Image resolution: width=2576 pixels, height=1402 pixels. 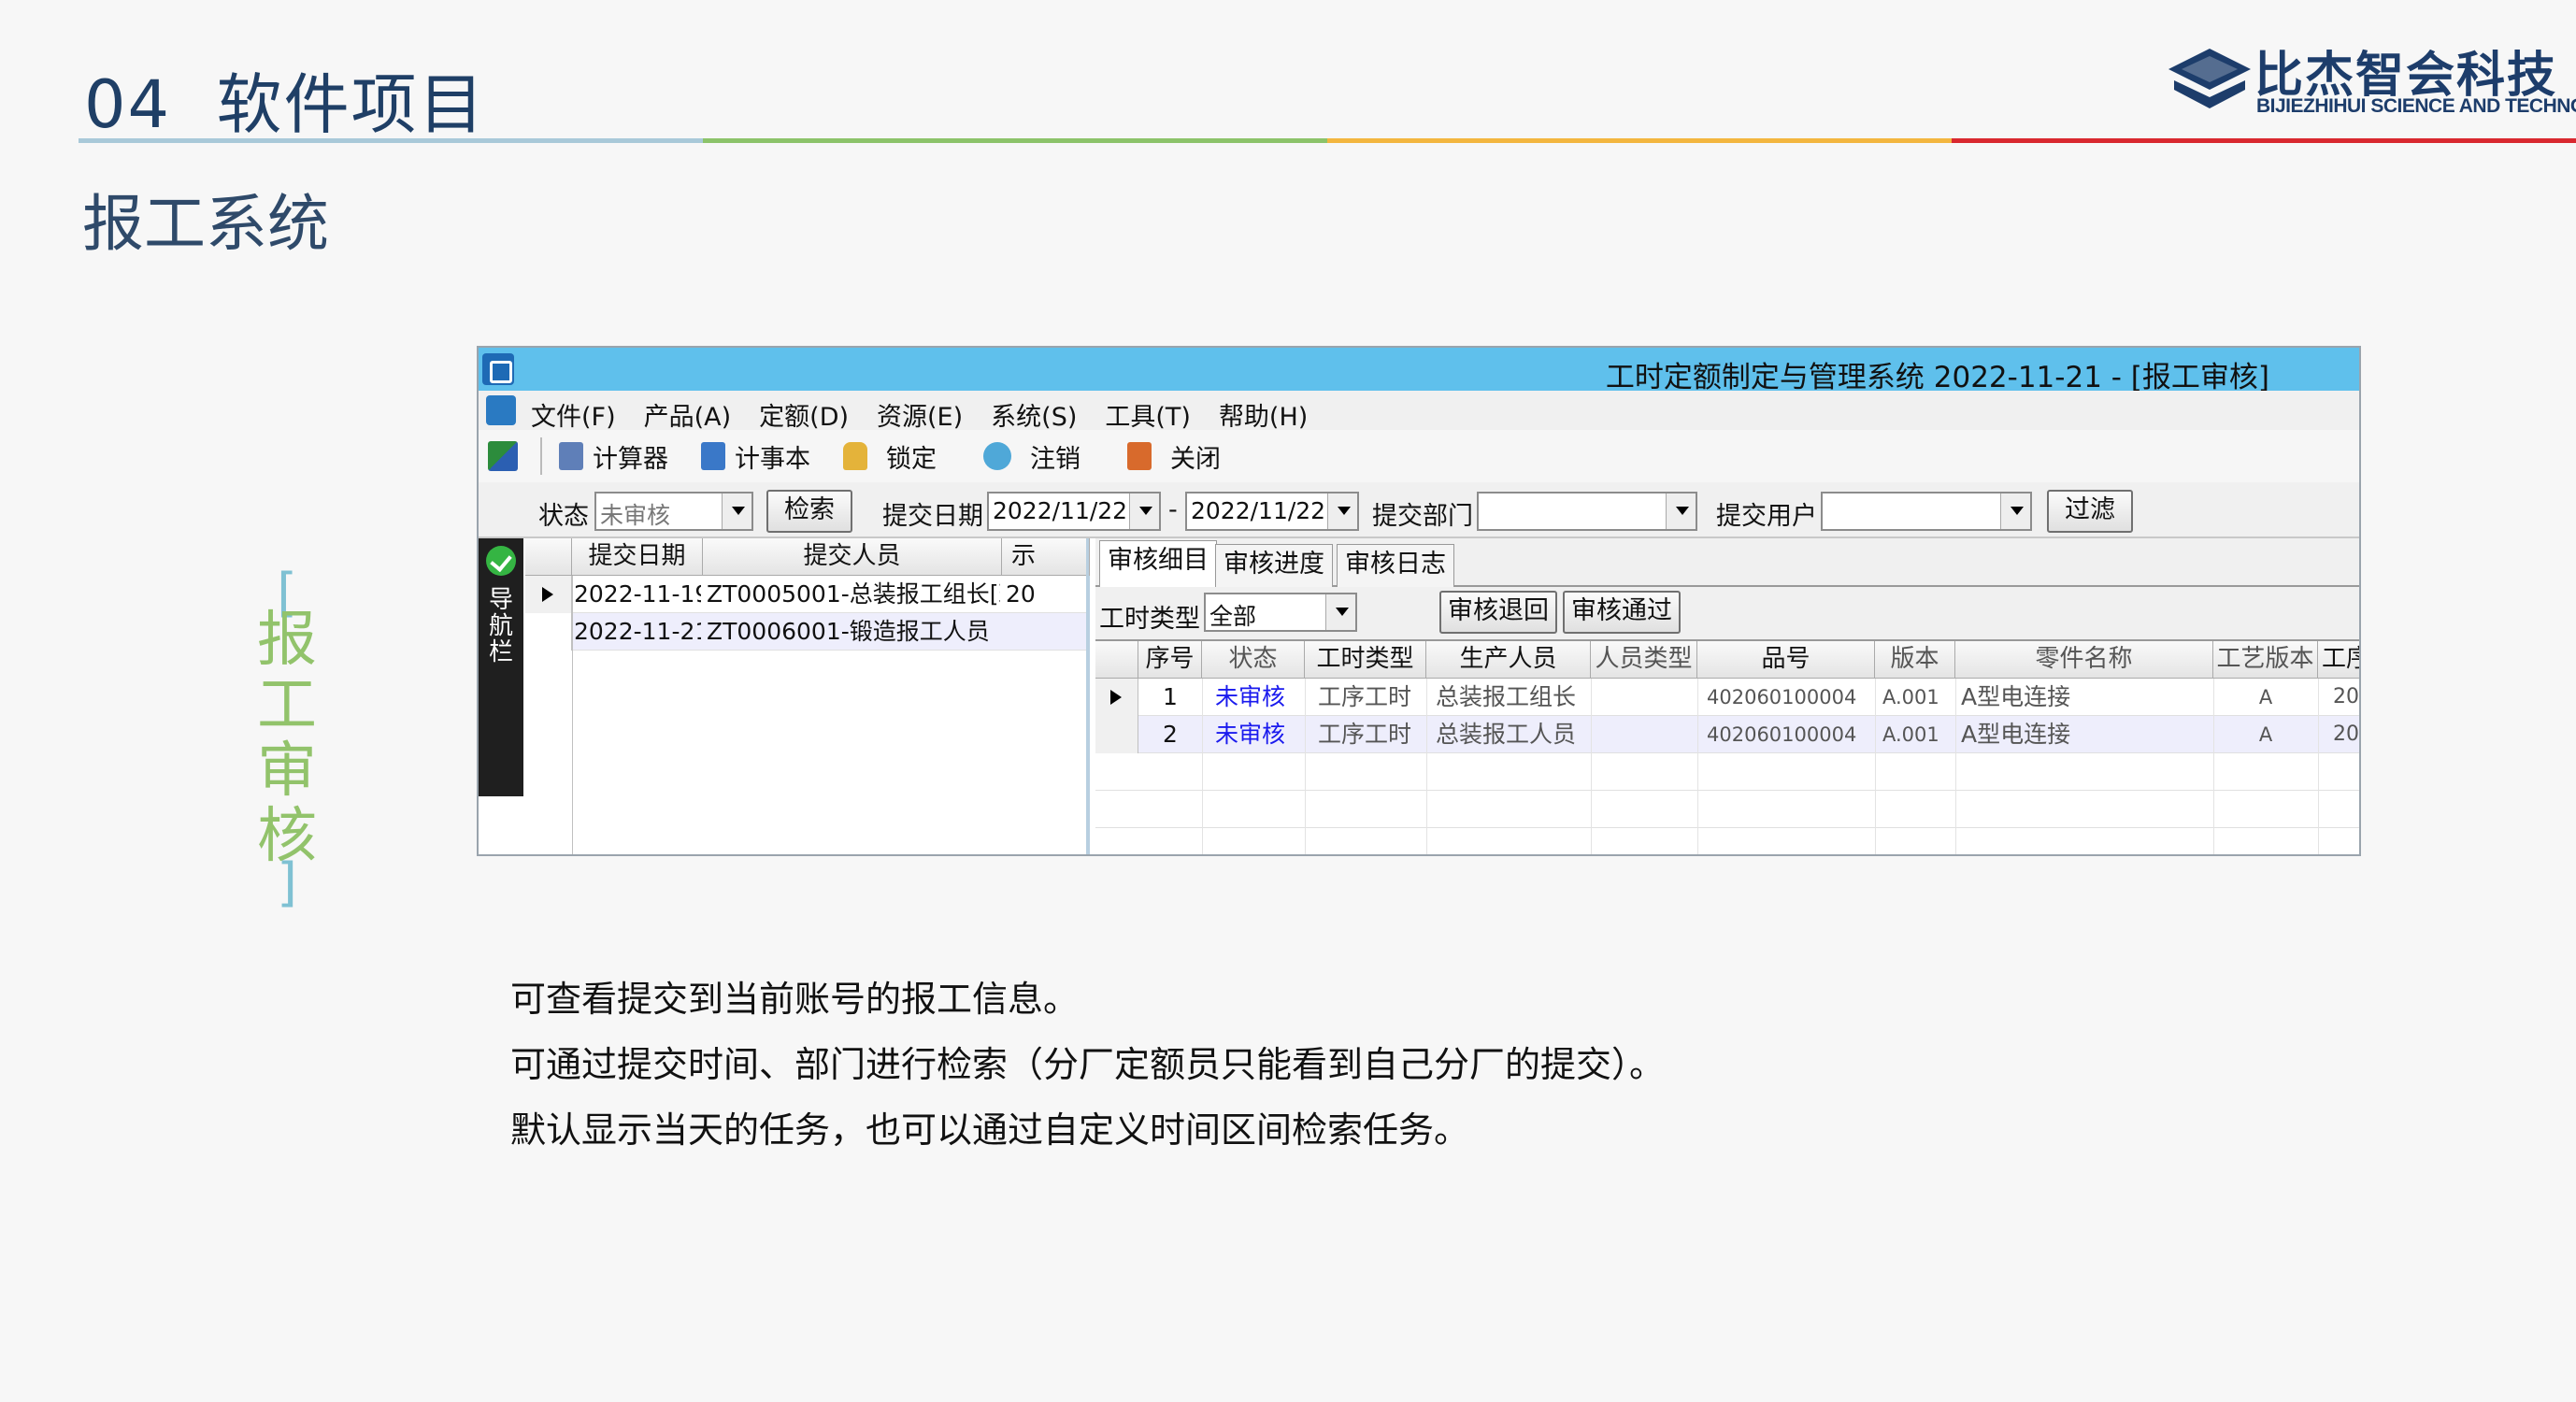 I want to click on mdi-child-icon, so click(x=501, y=410).